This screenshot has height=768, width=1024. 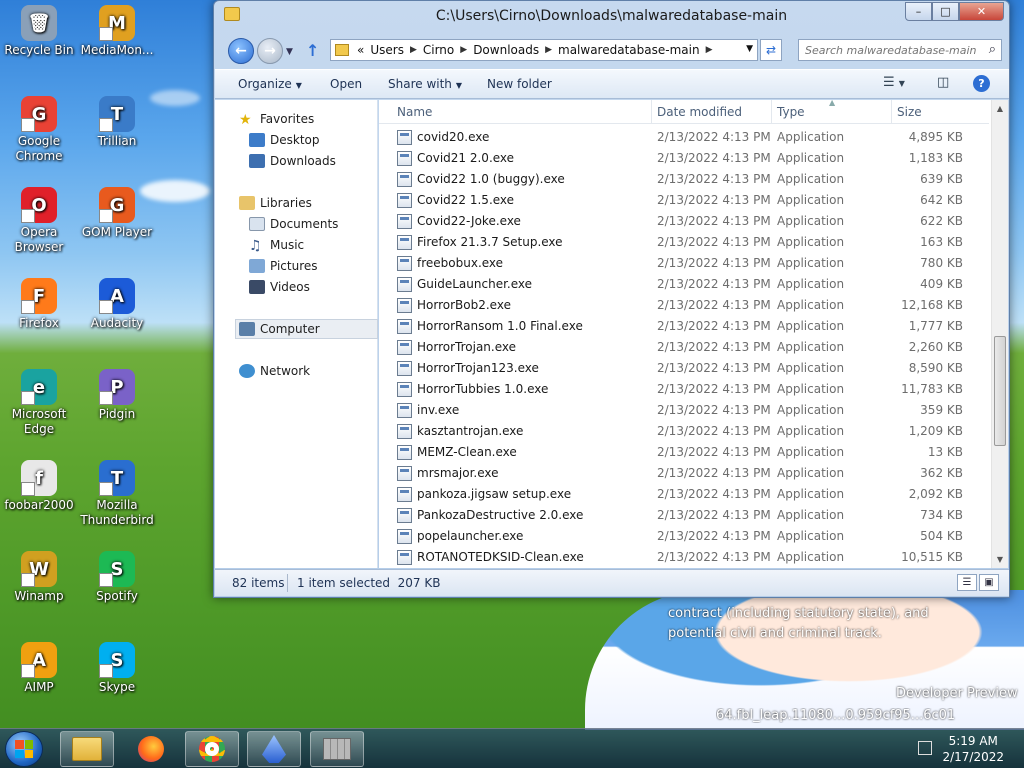 What do you see at coordinates (117, 122) in the screenshot?
I see `desktop-icon-trillian: T Trillian` at bounding box center [117, 122].